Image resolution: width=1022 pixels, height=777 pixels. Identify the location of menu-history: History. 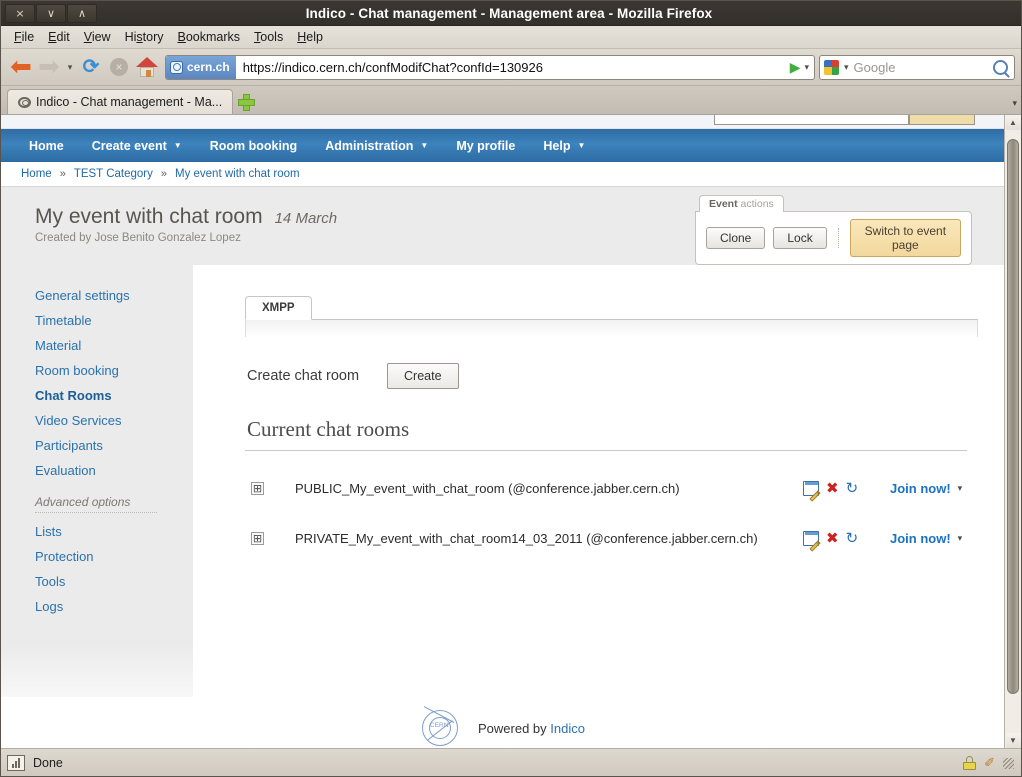
(144, 37).